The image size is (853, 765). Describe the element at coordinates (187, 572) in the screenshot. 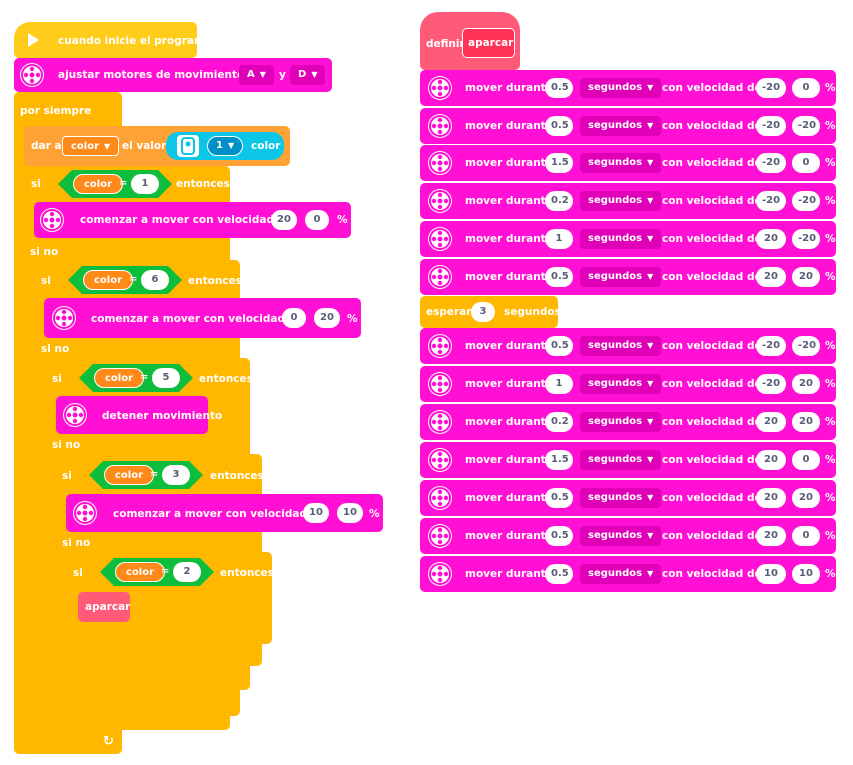

I see `compare-value-5: 2` at that location.